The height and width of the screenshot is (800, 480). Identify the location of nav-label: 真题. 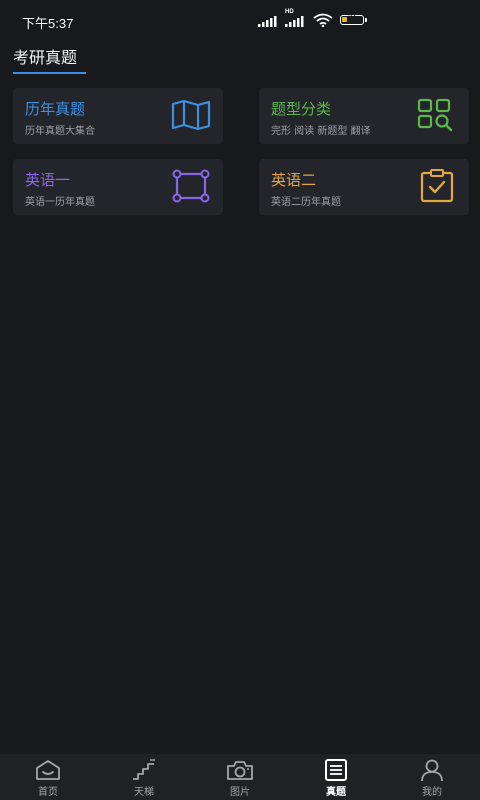
(336, 792).